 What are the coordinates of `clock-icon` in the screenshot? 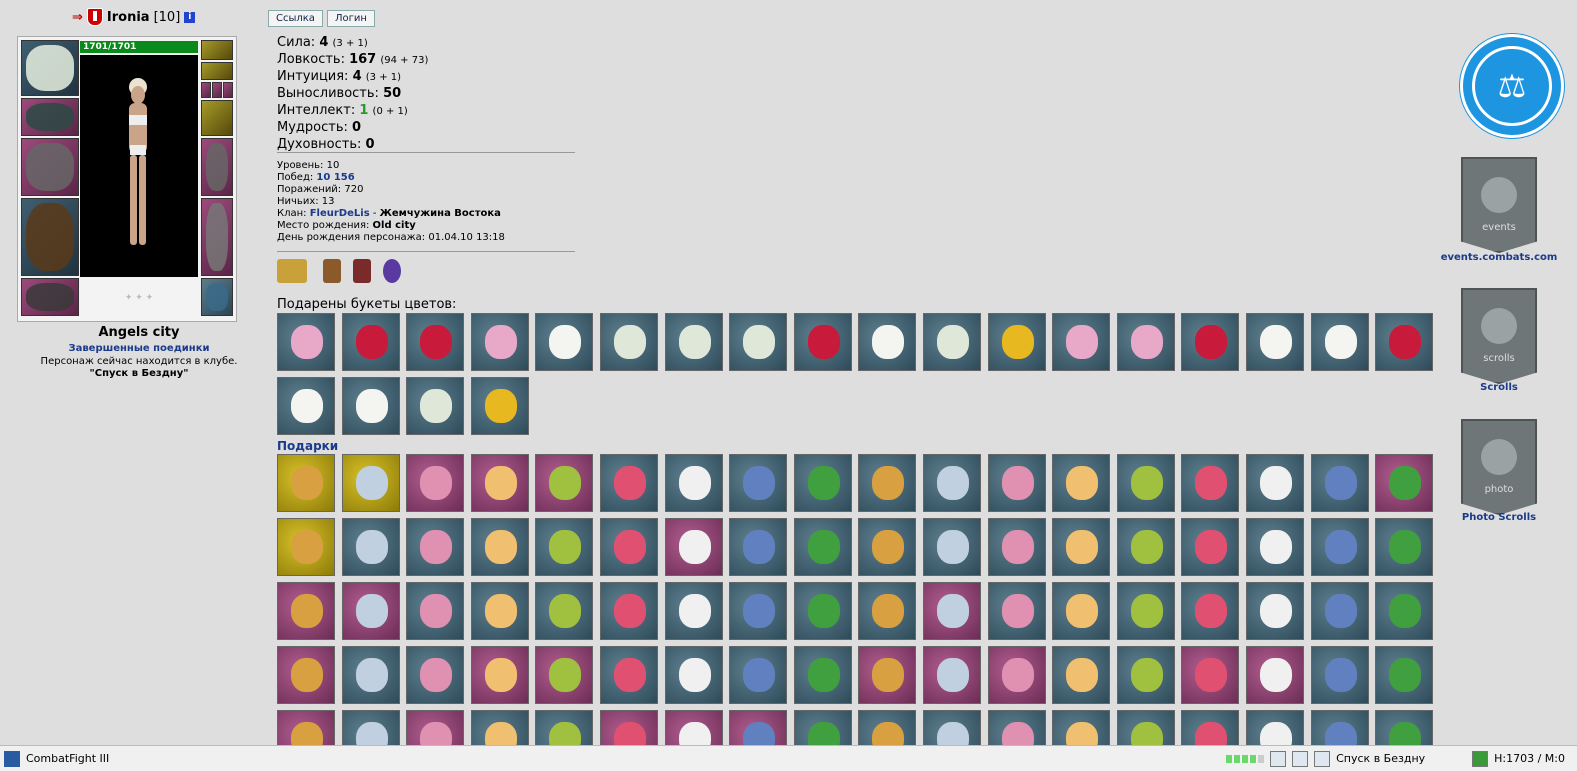 It's located at (1278, 758).